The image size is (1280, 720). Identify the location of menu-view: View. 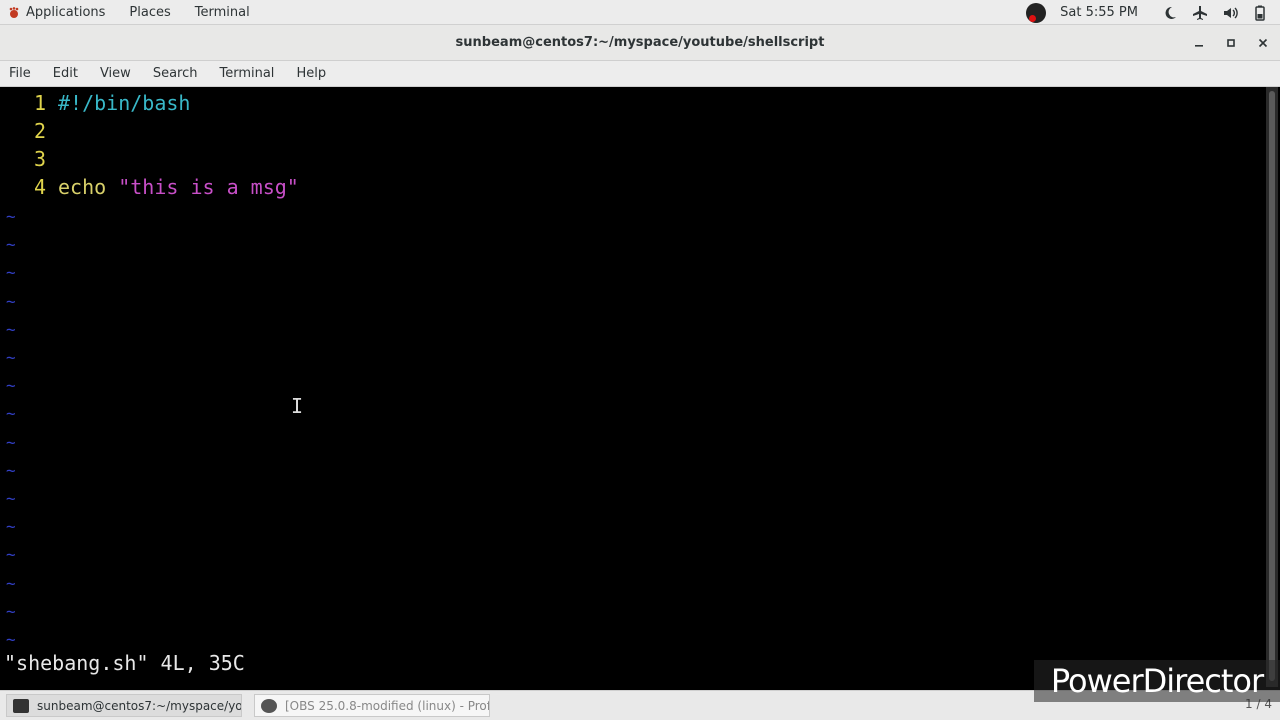
(115, 73).